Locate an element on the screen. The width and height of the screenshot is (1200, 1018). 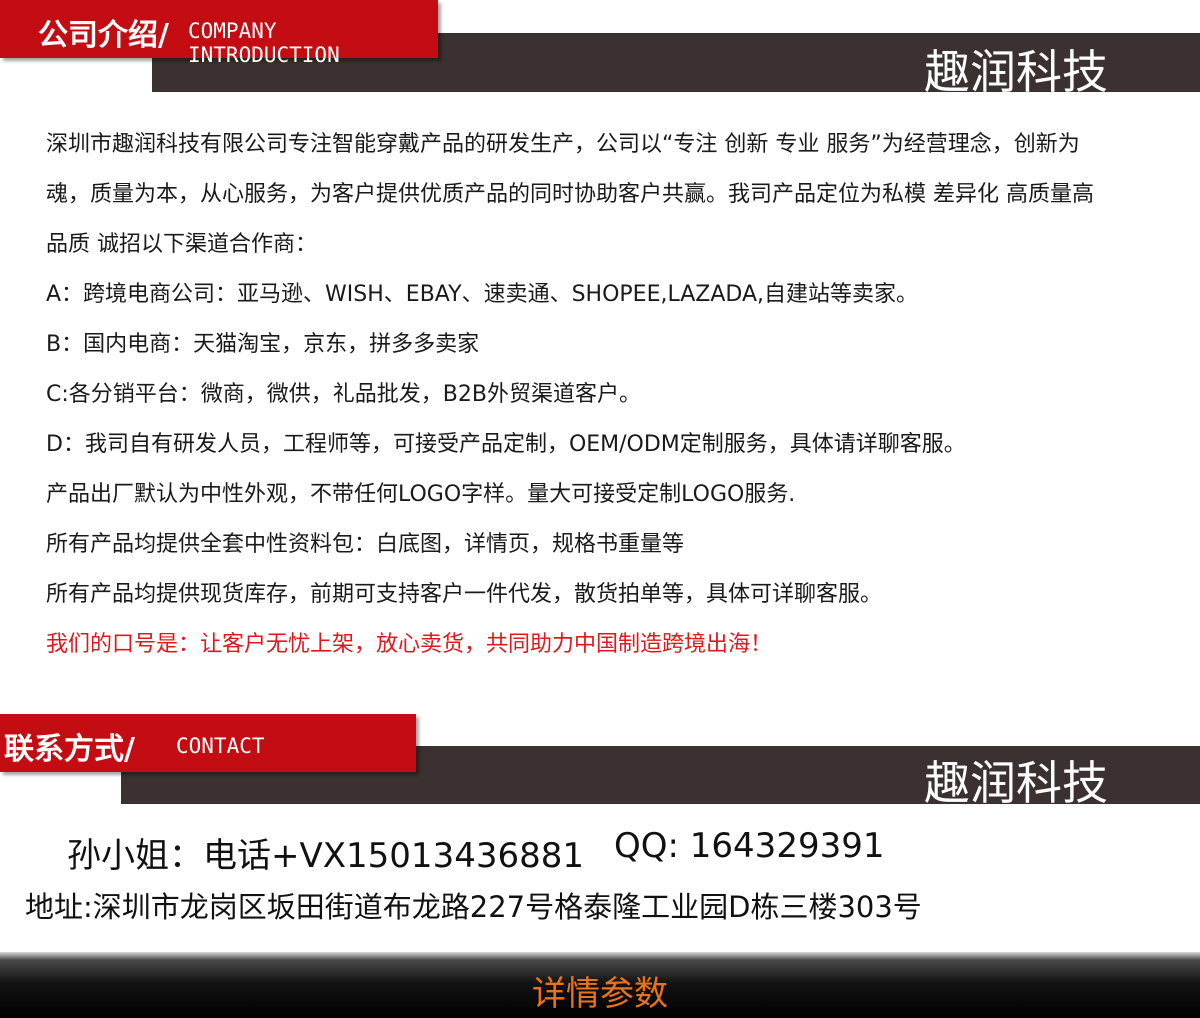
footer-bar: 详情参数 is located at coordinates (600, 985).